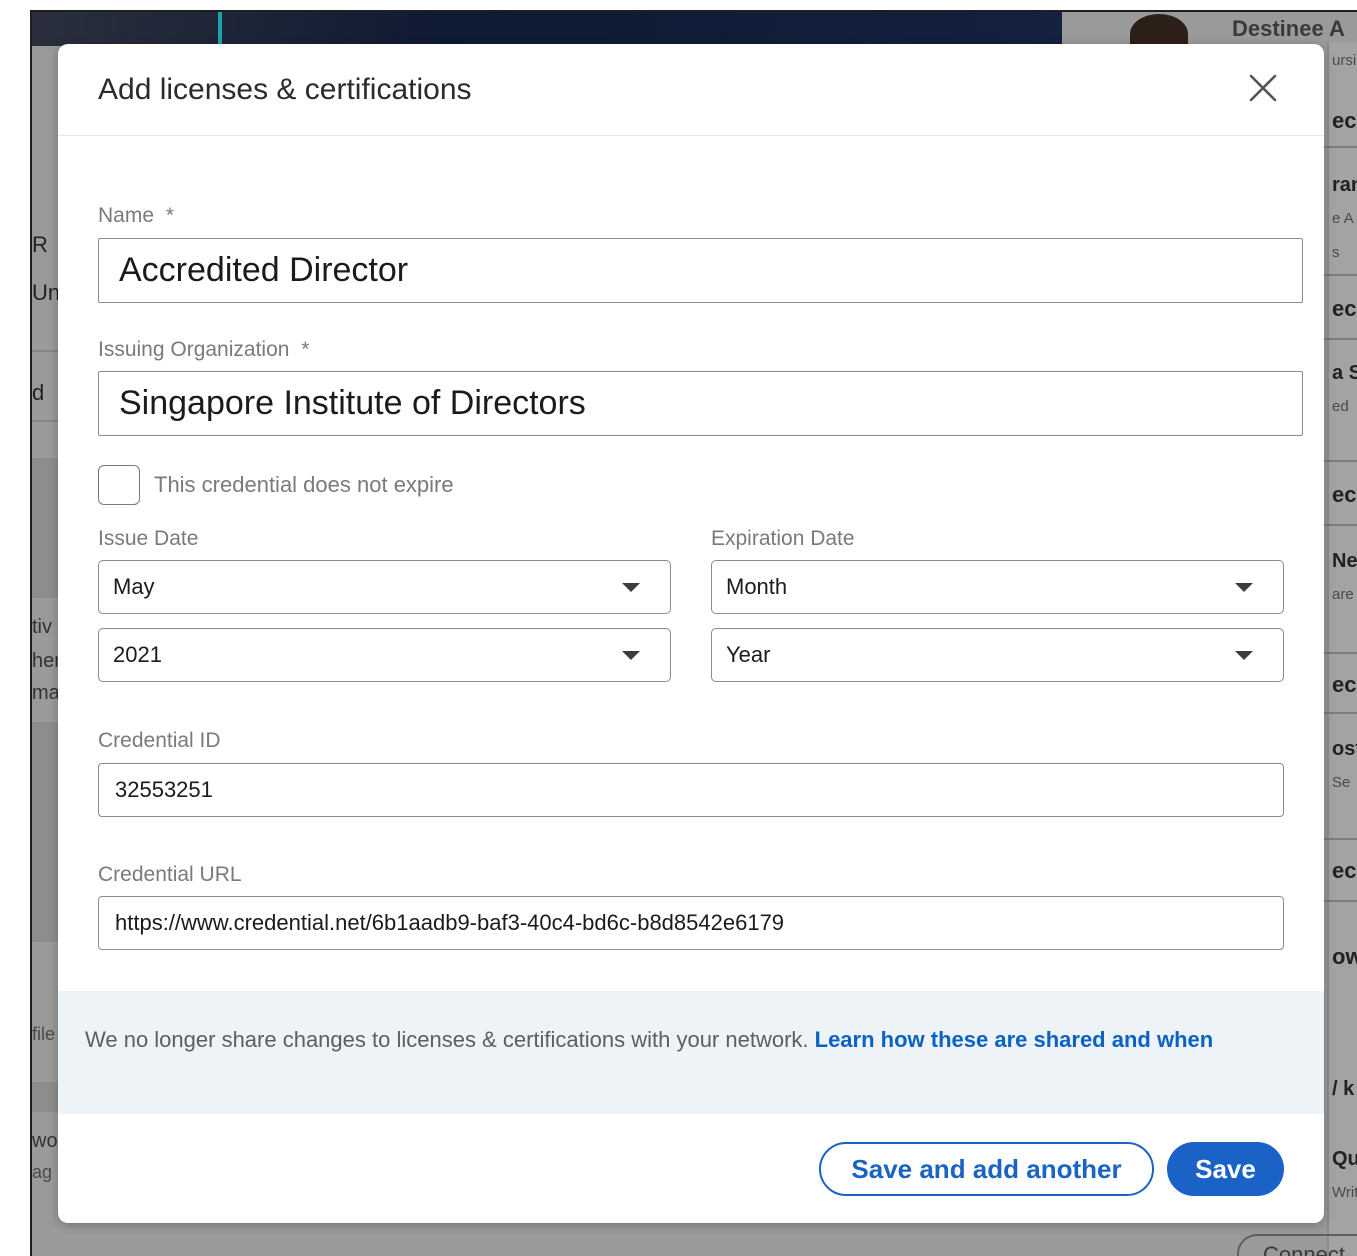  What do you see at coordinates (1343, 594) in the screenshot?
I see `background-fragment: are` at bounding box center [1343, 594].